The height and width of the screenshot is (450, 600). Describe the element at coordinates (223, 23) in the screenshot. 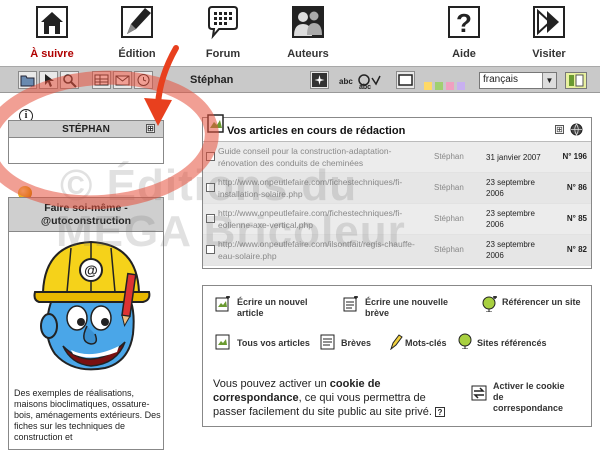

I see `speech-bubble-icon` at that location.